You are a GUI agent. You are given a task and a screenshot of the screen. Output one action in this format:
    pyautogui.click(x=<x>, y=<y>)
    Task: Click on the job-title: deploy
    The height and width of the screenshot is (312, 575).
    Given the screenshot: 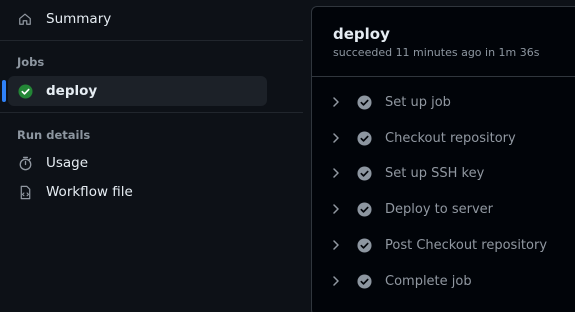 What is the action you would take?
    pyautogui.click(x=361, y=34)
    